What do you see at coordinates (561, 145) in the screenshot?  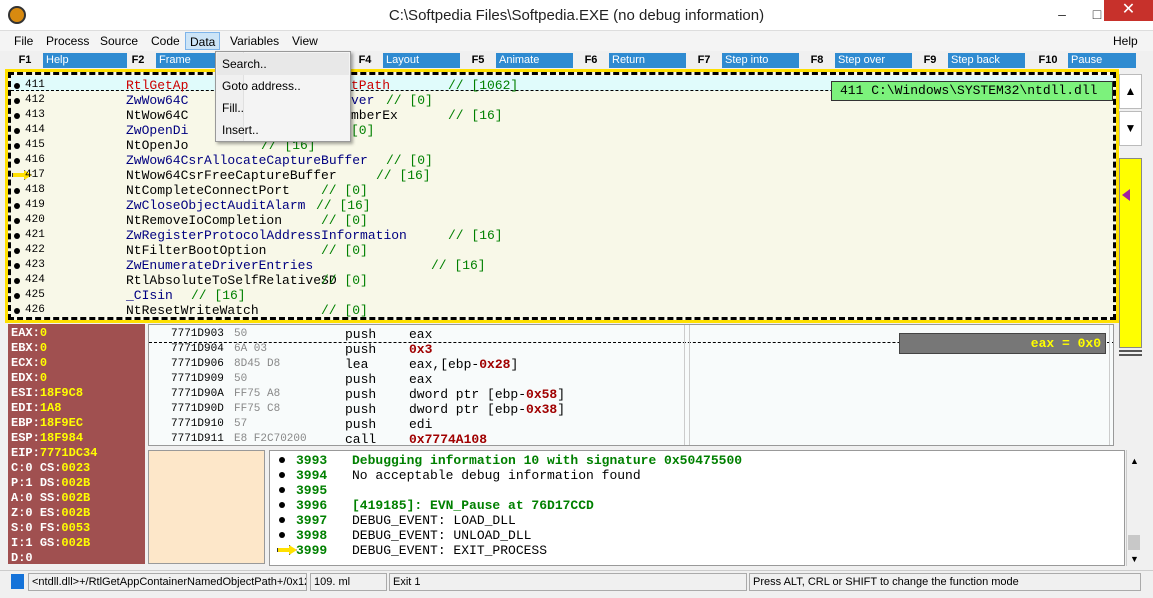 I see `code-line: 415 NtOpenJo// [16]` at bounding box center [561, 145].